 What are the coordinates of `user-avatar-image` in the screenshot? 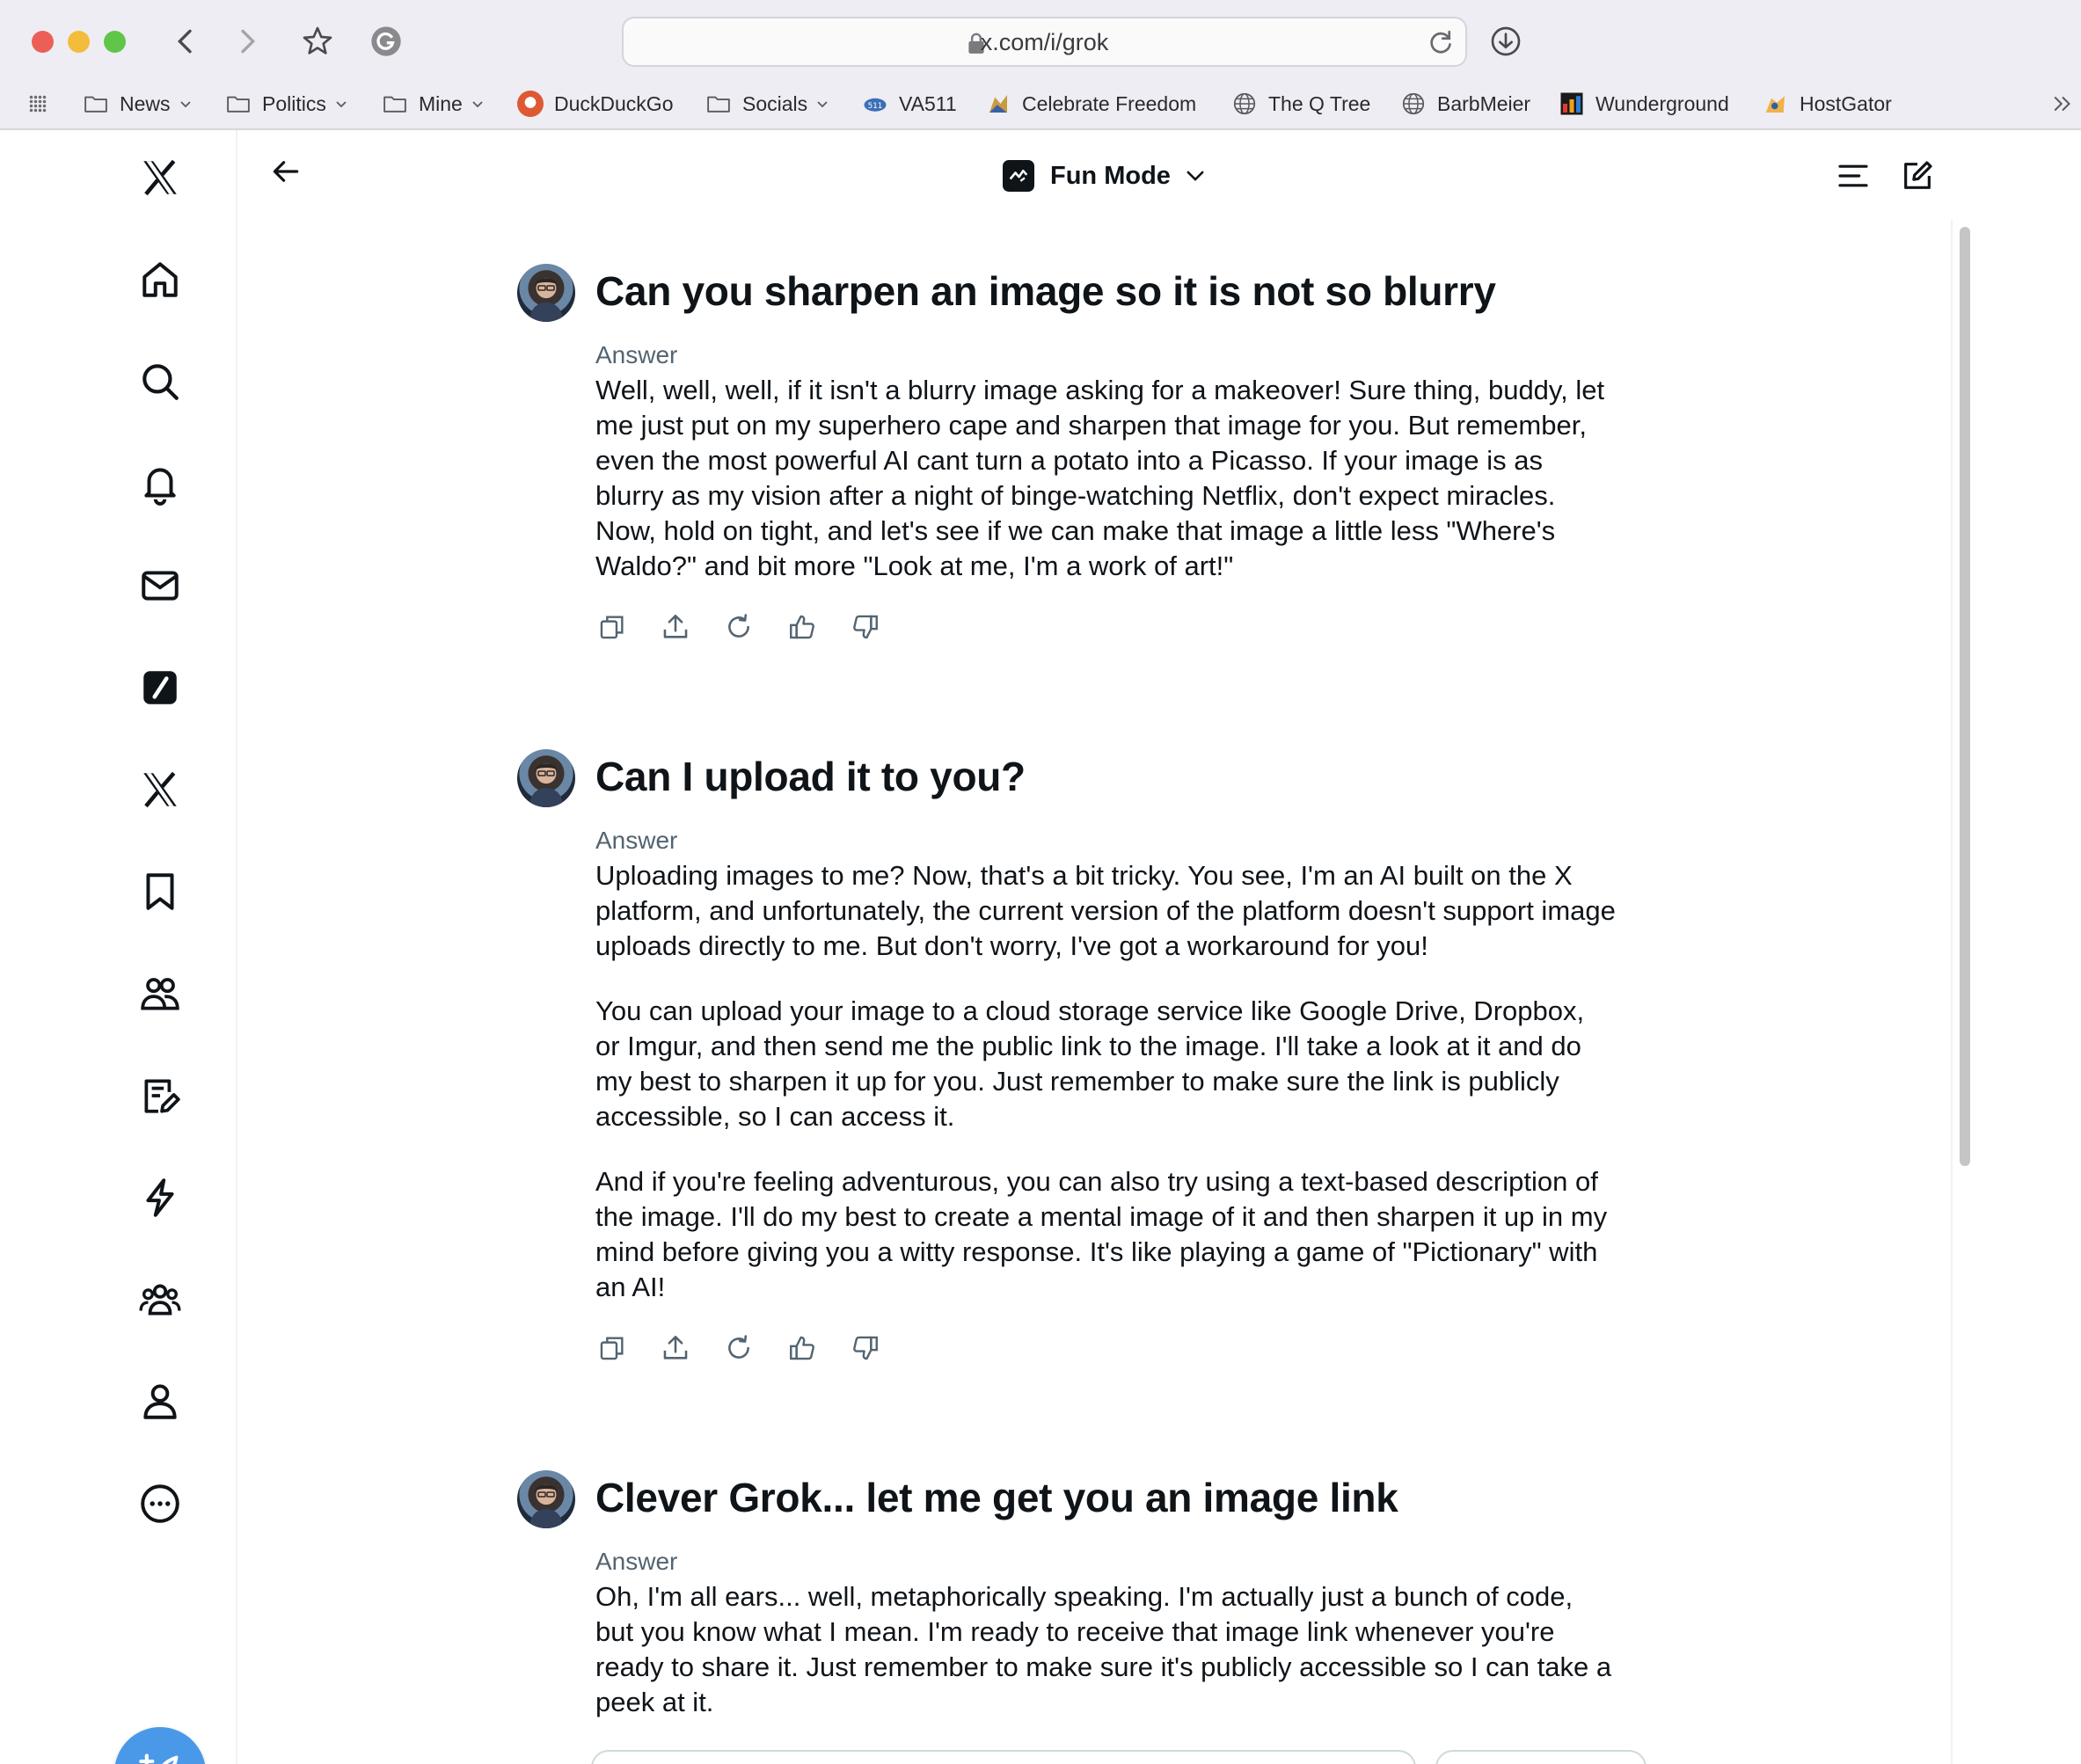 It's located at (546, 785).